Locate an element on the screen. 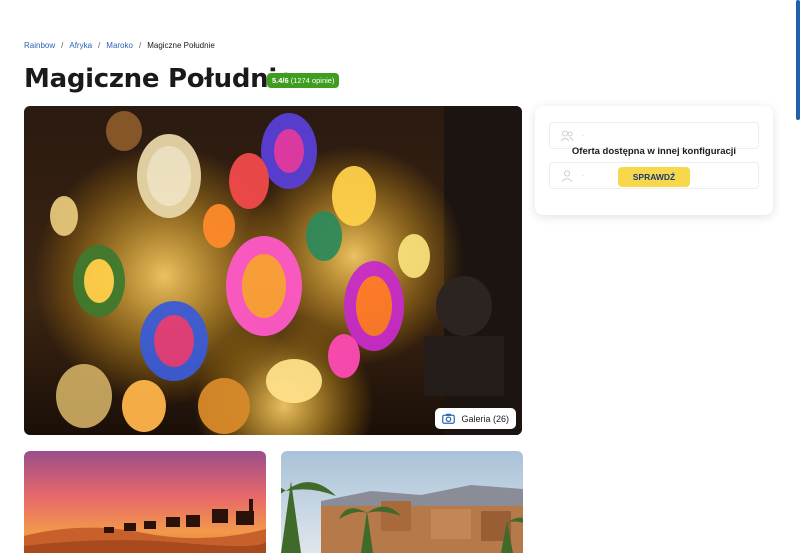 This screenshot has width=800, height=553. rating-score: 5.4/6 is located at coordinates (280, 80).